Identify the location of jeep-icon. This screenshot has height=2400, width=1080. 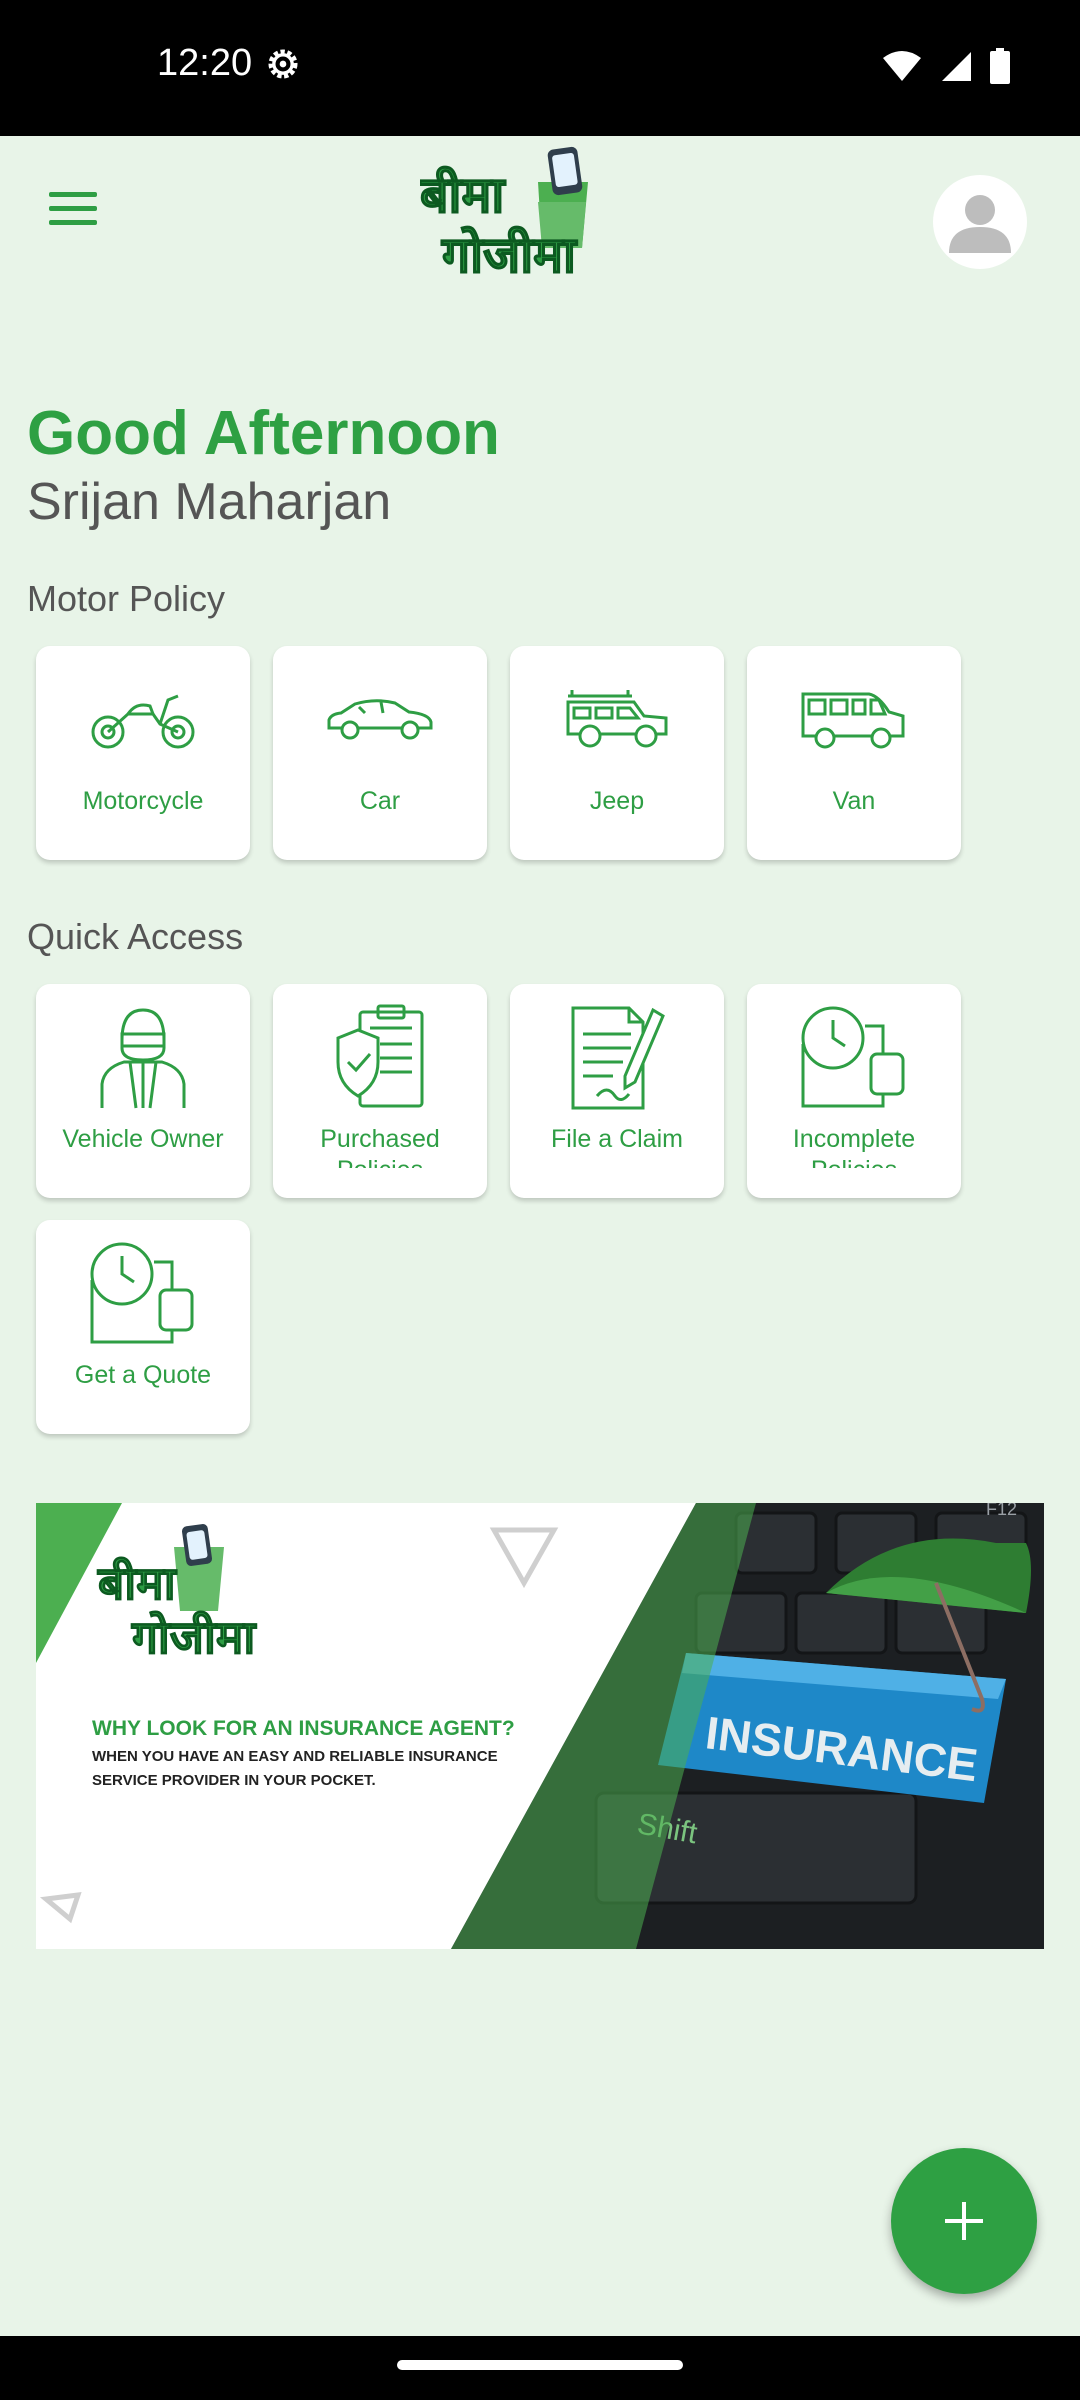
(617, 719).